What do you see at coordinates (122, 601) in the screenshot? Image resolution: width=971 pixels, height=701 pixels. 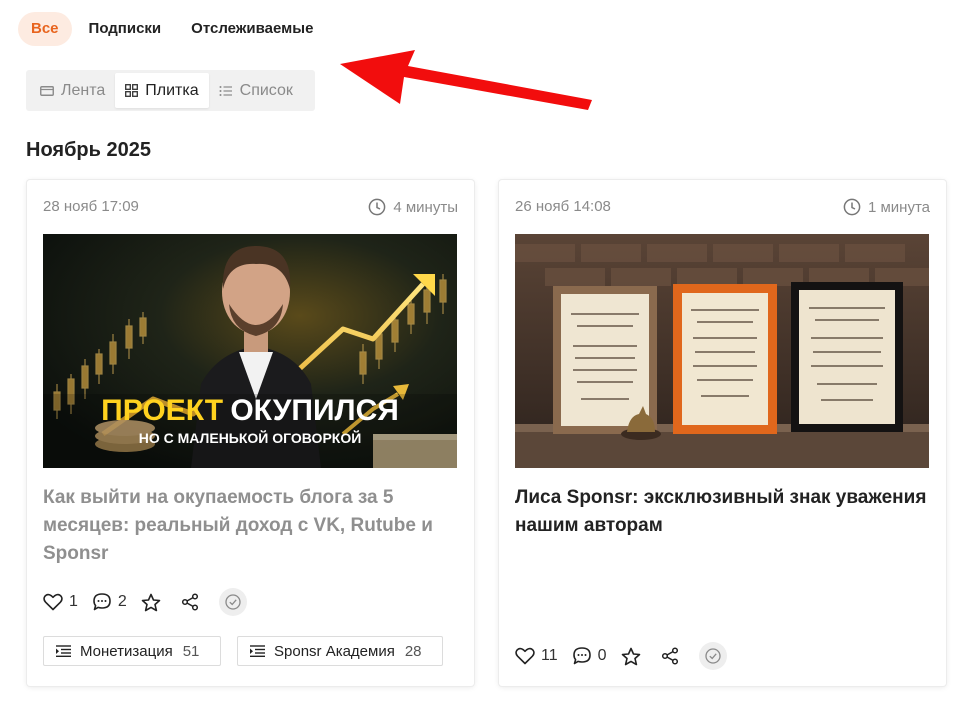 I see `comment-count: 2` at bounding box center [122, 601].